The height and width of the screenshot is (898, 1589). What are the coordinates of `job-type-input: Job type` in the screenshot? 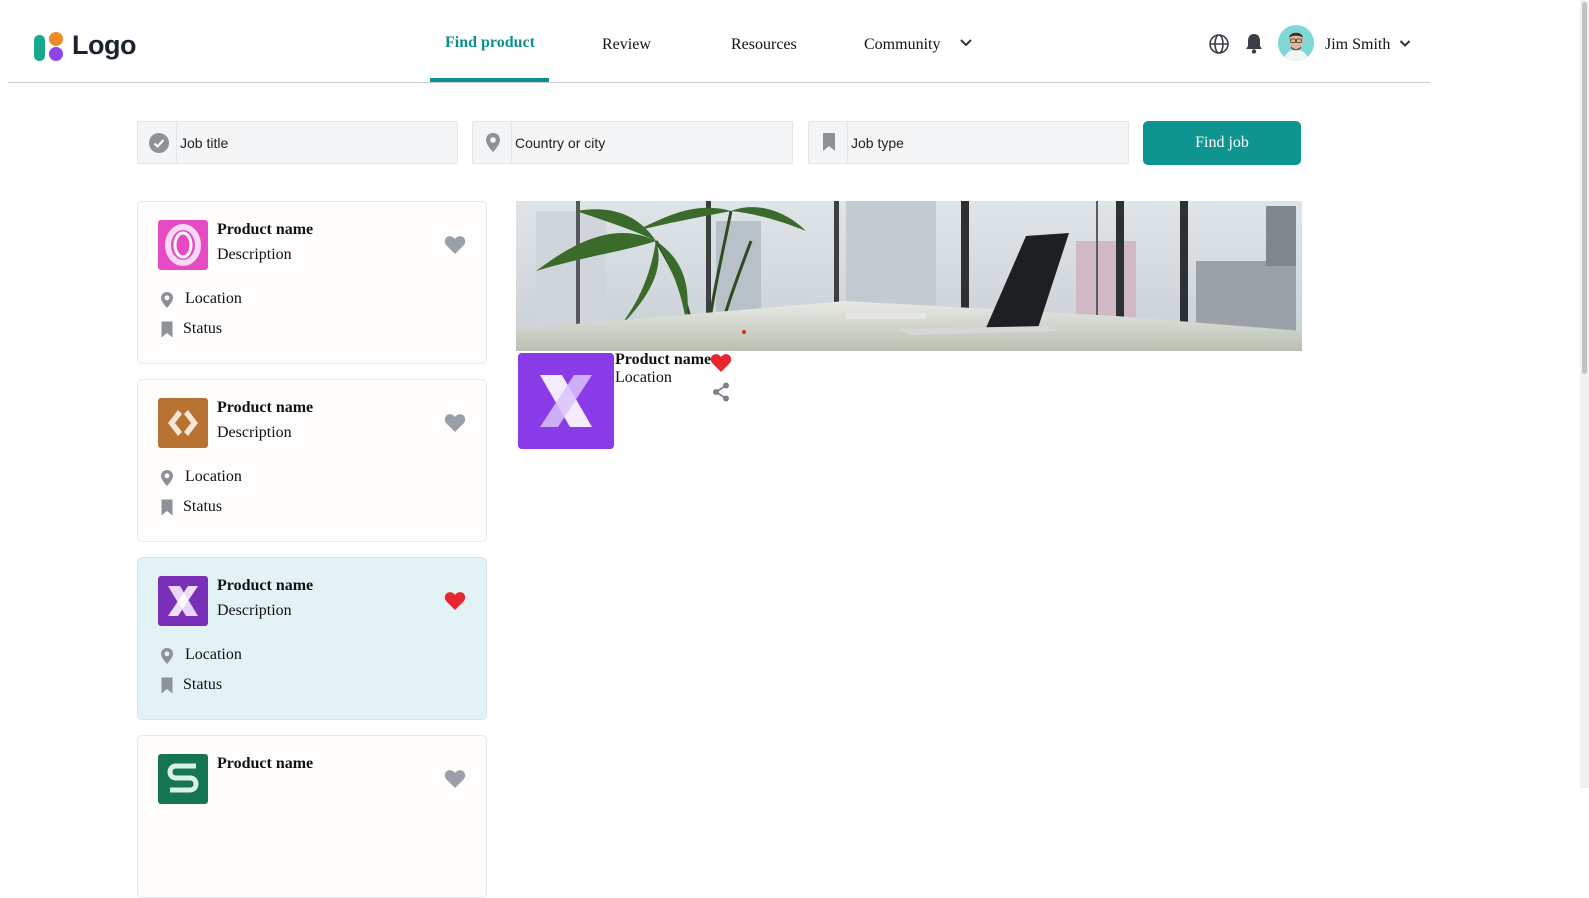 It's located at (877, 143).